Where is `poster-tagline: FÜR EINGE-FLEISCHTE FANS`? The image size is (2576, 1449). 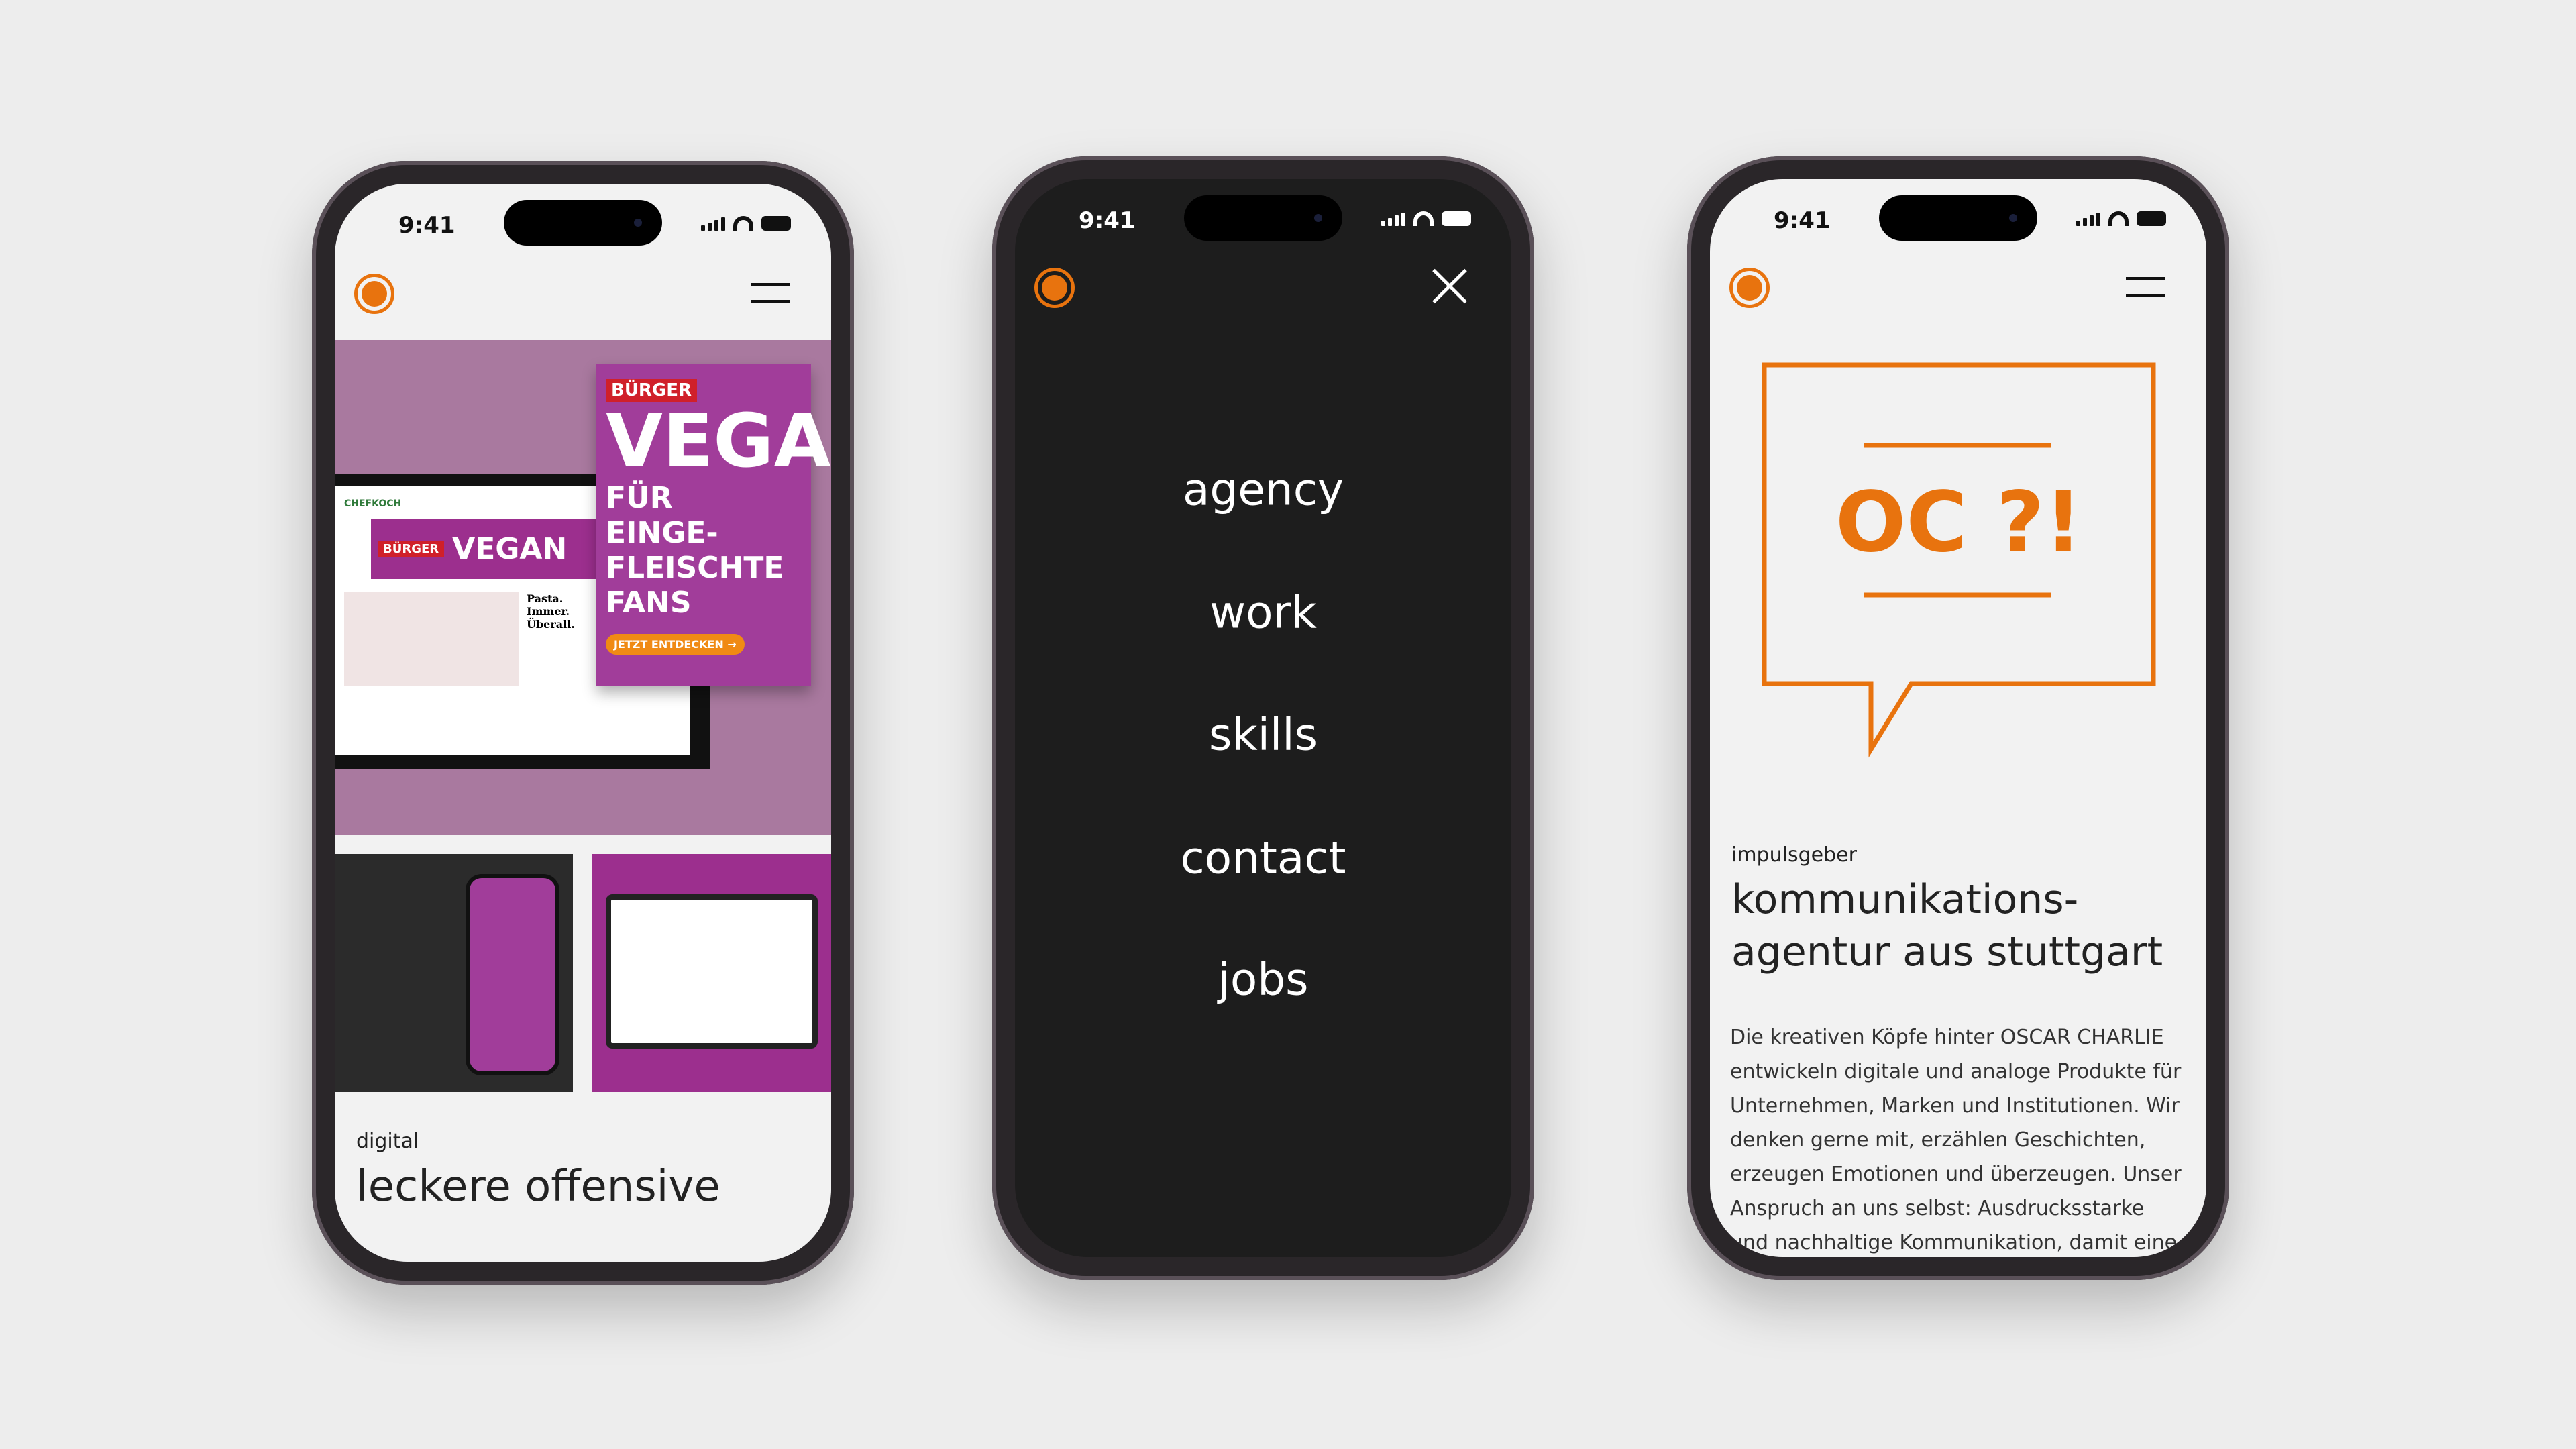 poster-tagline: FÜR EINGE-FLEISCHTE FANS is located at coordinates (695, 550).